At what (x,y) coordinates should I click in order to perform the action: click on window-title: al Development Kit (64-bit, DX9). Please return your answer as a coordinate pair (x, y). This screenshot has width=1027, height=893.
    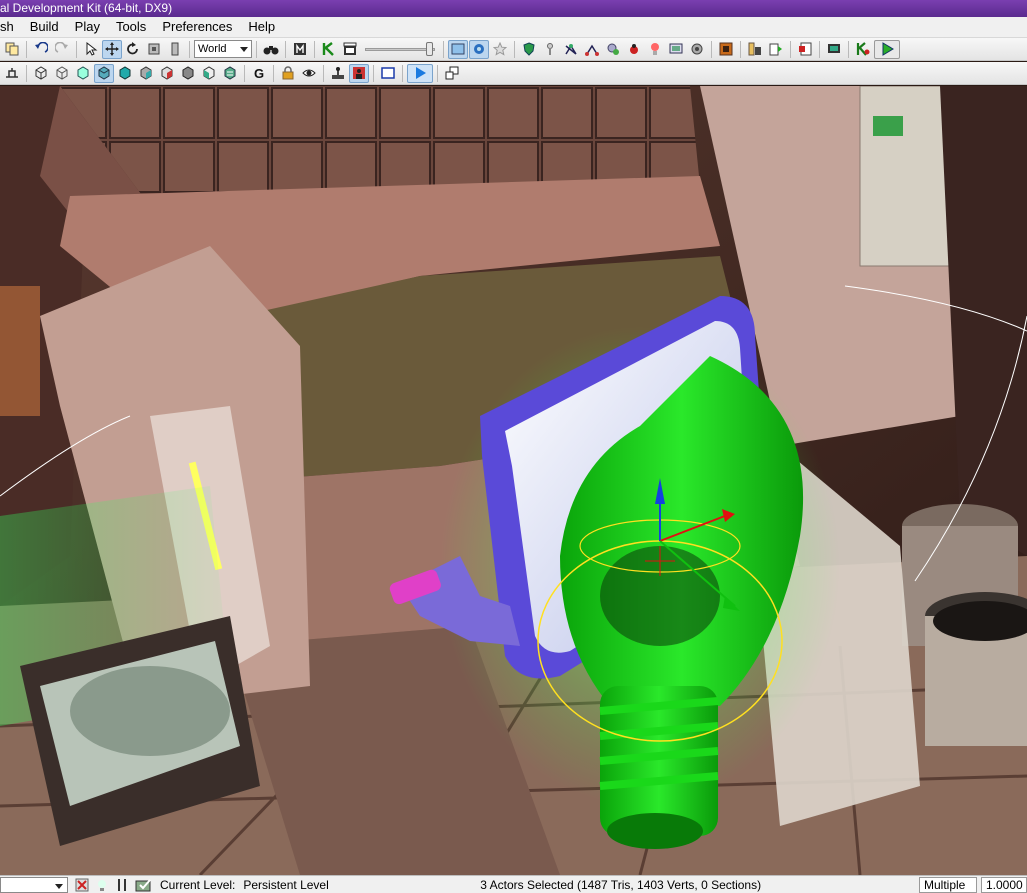
    Looking at the image, I should click on (86, 8).